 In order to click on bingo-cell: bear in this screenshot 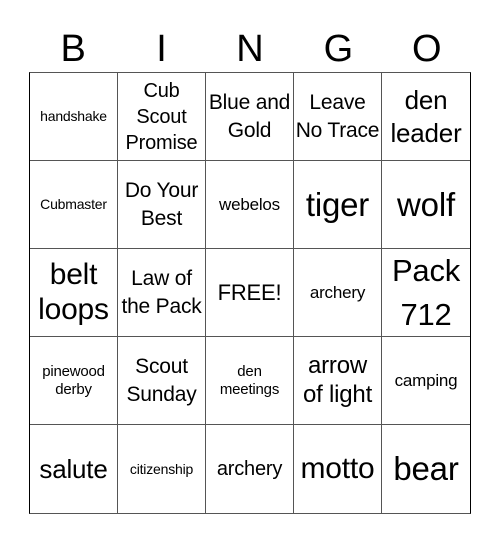, I will do `click(426, 469)`.